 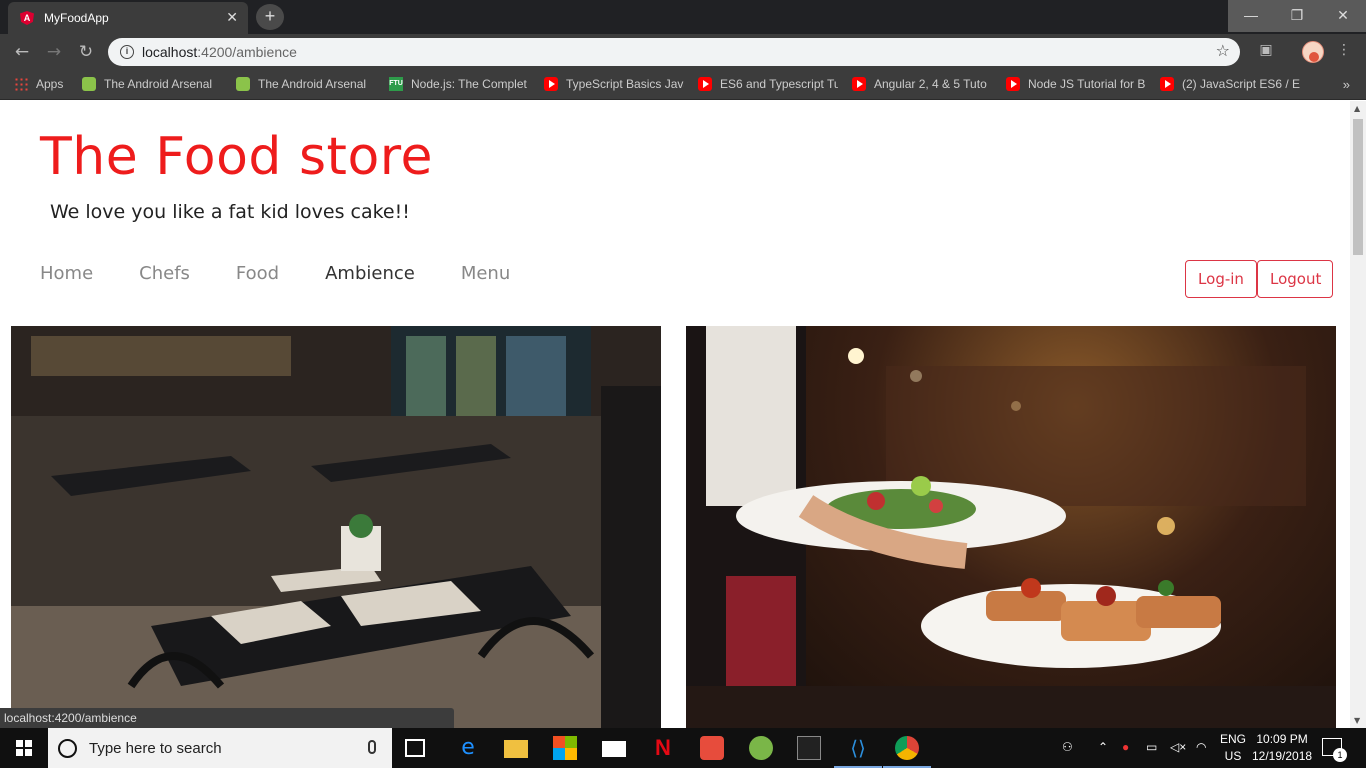 What do you see at coordinates (565, 748) in the screenshot?
I see `store-icon` at bounding box center [565, 748].